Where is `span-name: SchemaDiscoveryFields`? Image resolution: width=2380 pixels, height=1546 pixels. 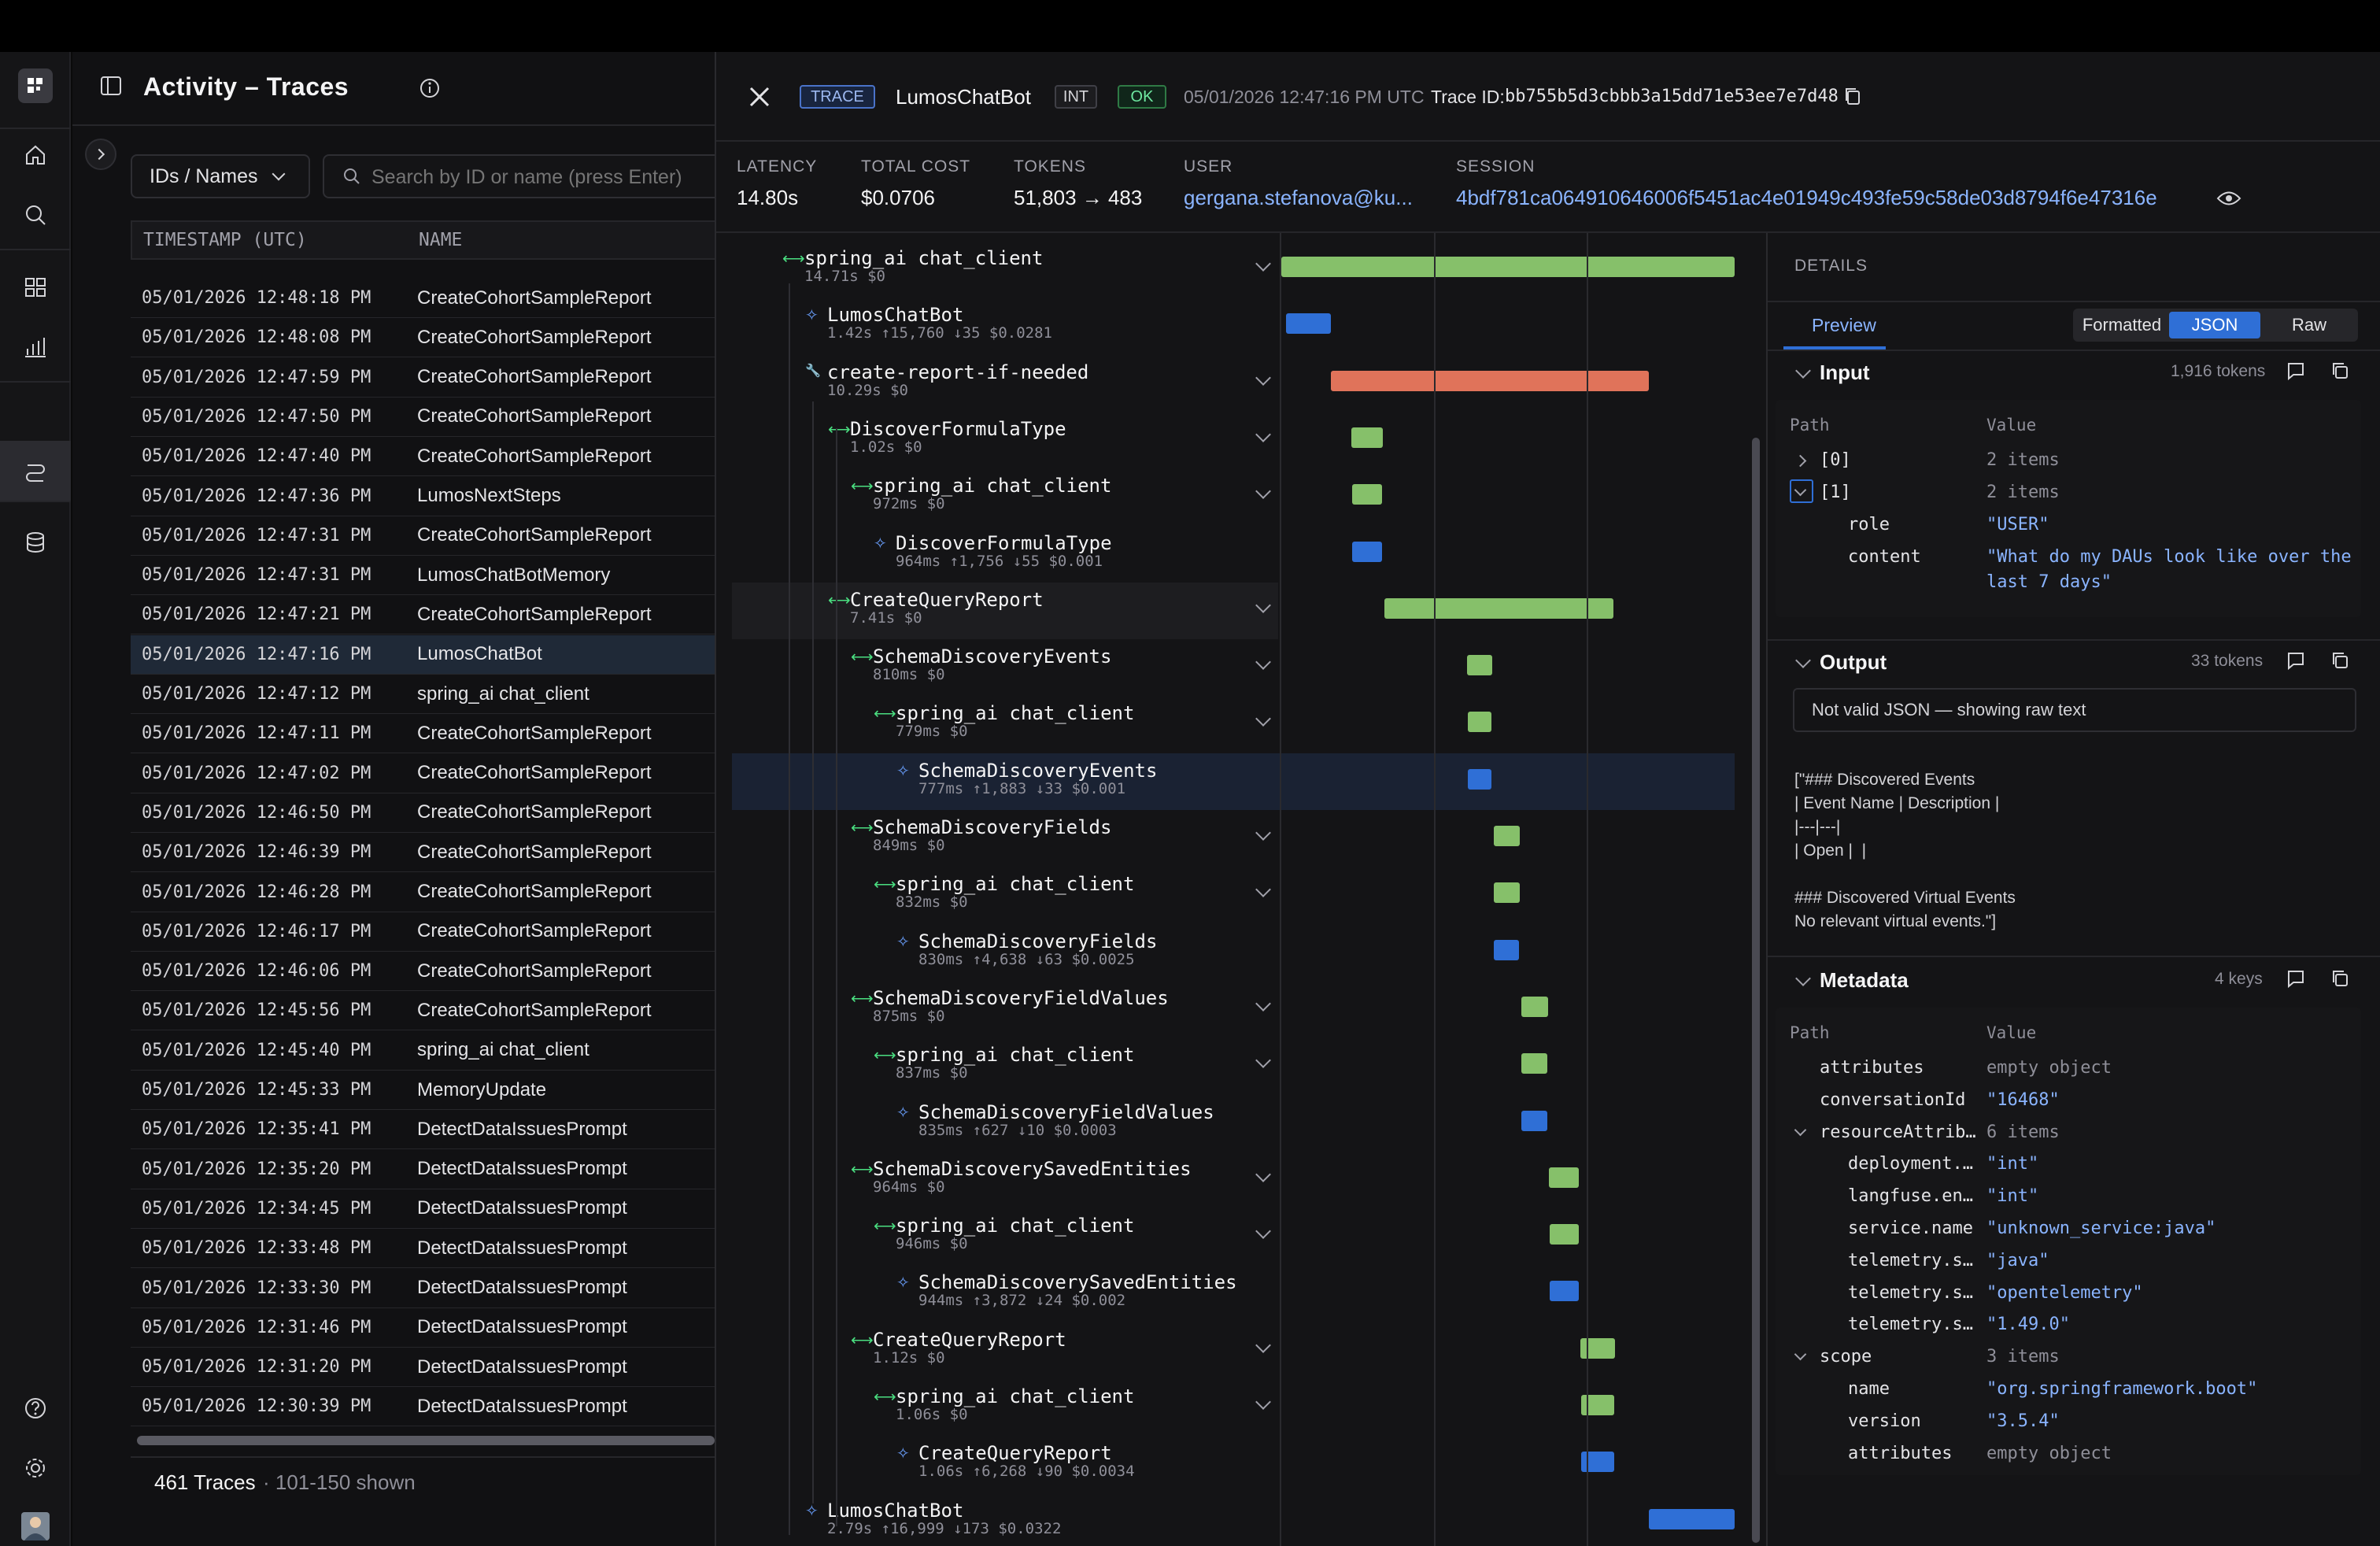
span-name: SchemaDiscoveryFields is located at coordinates (1037, 941).